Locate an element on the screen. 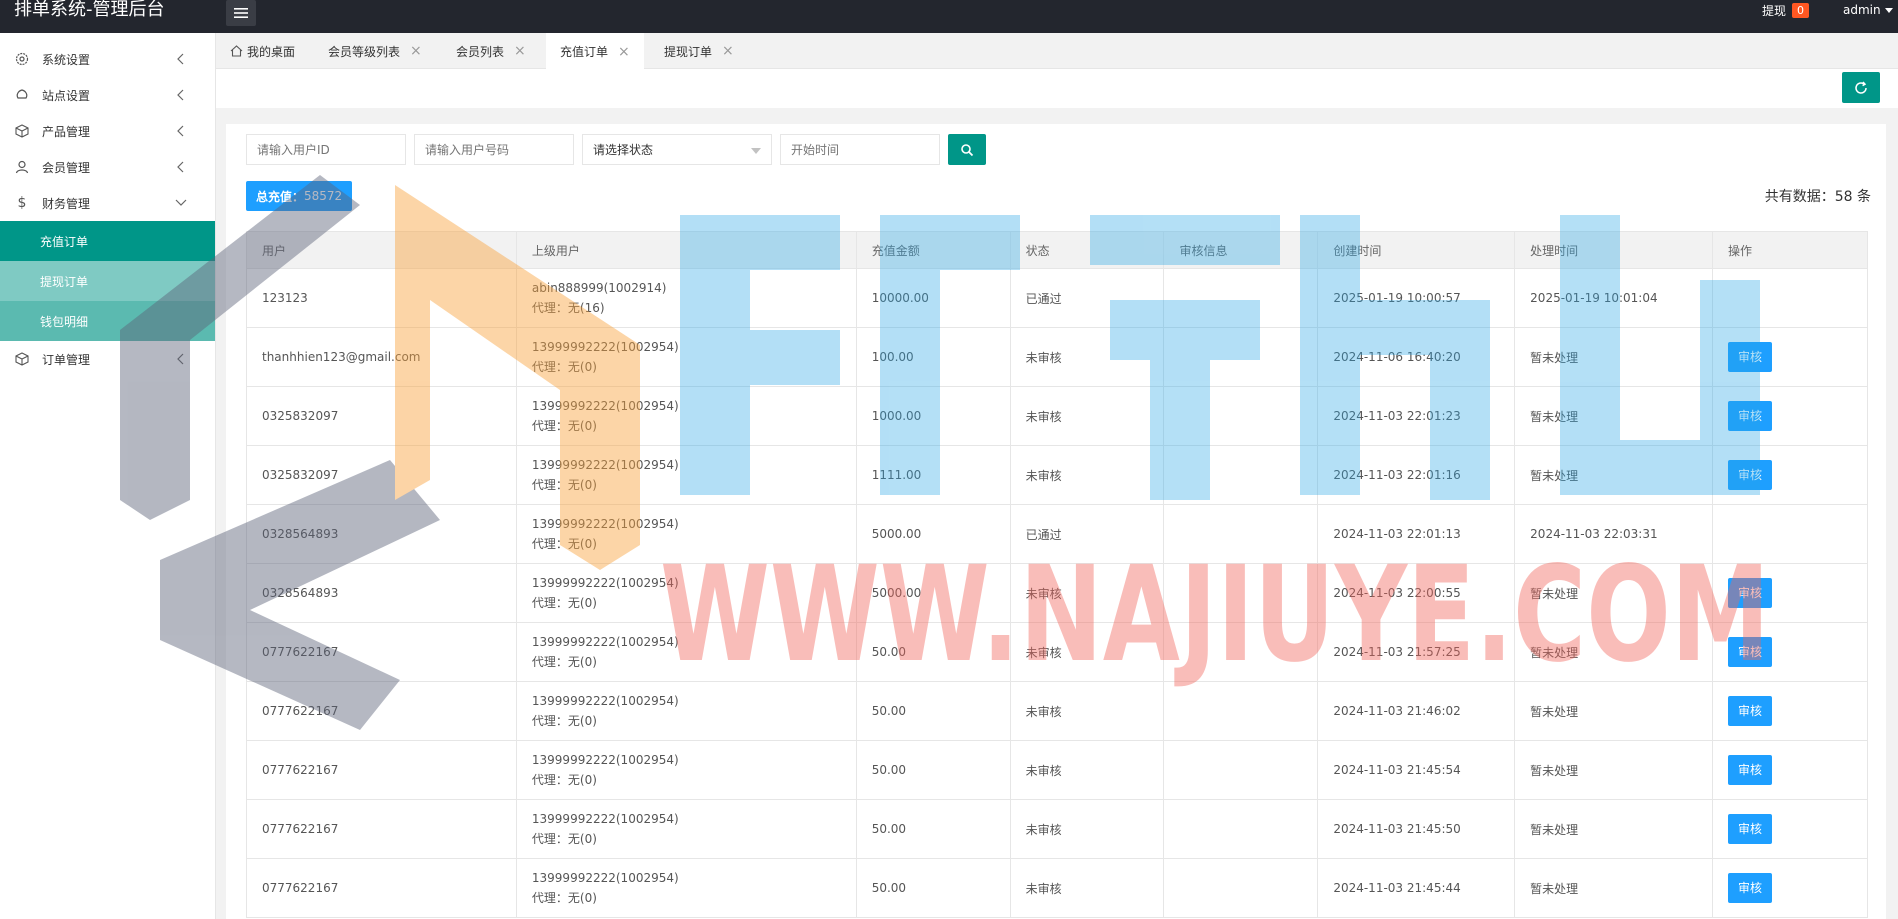  sidebar-item-system-settings: 系统设置 is located at coordinates (107, 59).